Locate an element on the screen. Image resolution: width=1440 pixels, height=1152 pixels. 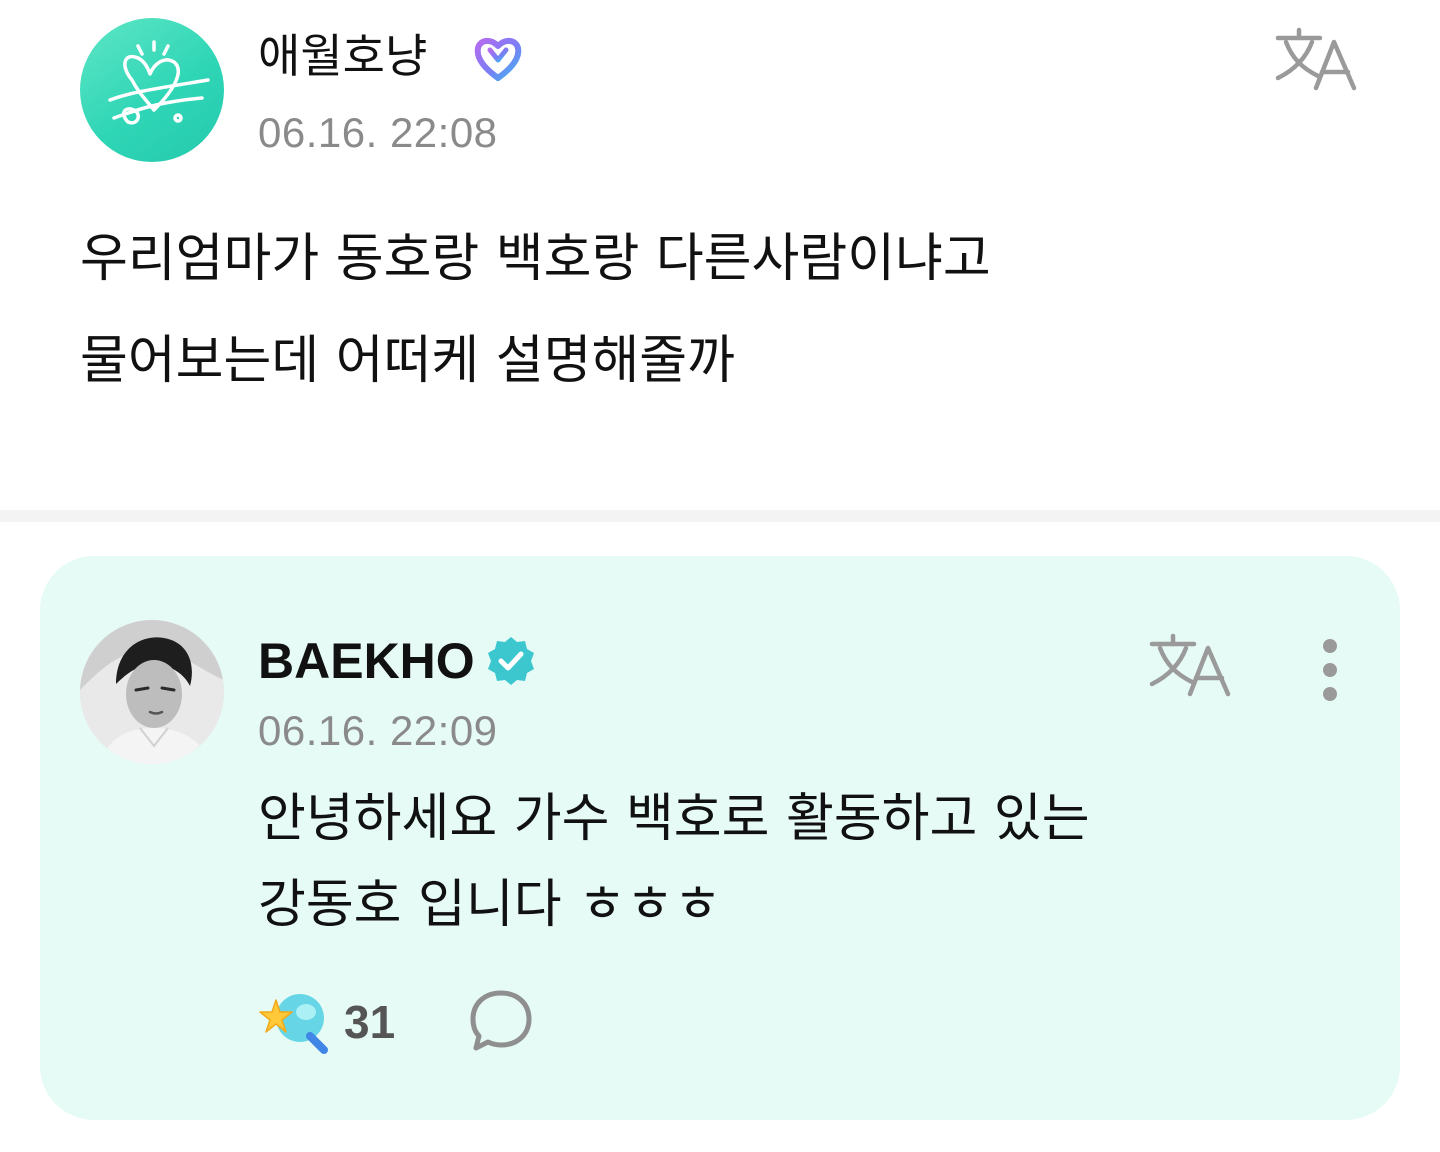
section-divider is located at coordinates (720, 516).